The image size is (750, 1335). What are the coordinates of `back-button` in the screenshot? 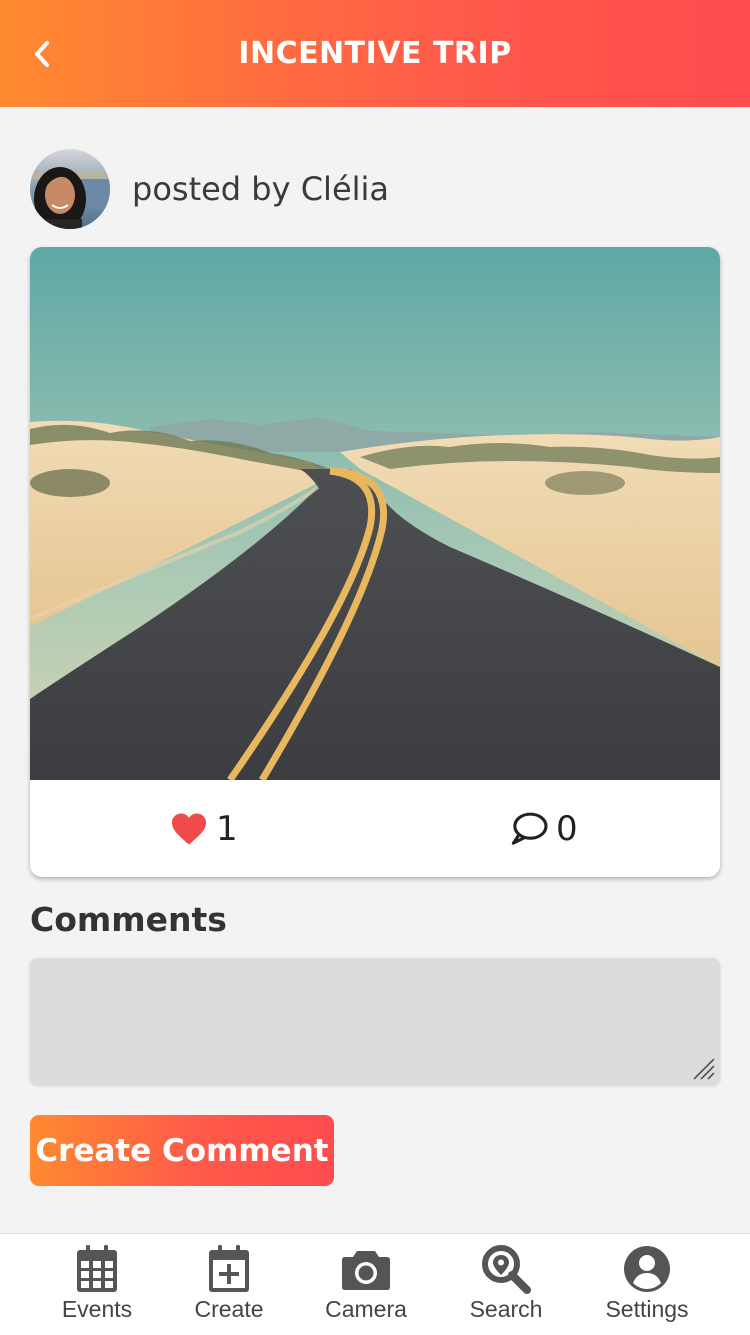 It's located at (42, 54).